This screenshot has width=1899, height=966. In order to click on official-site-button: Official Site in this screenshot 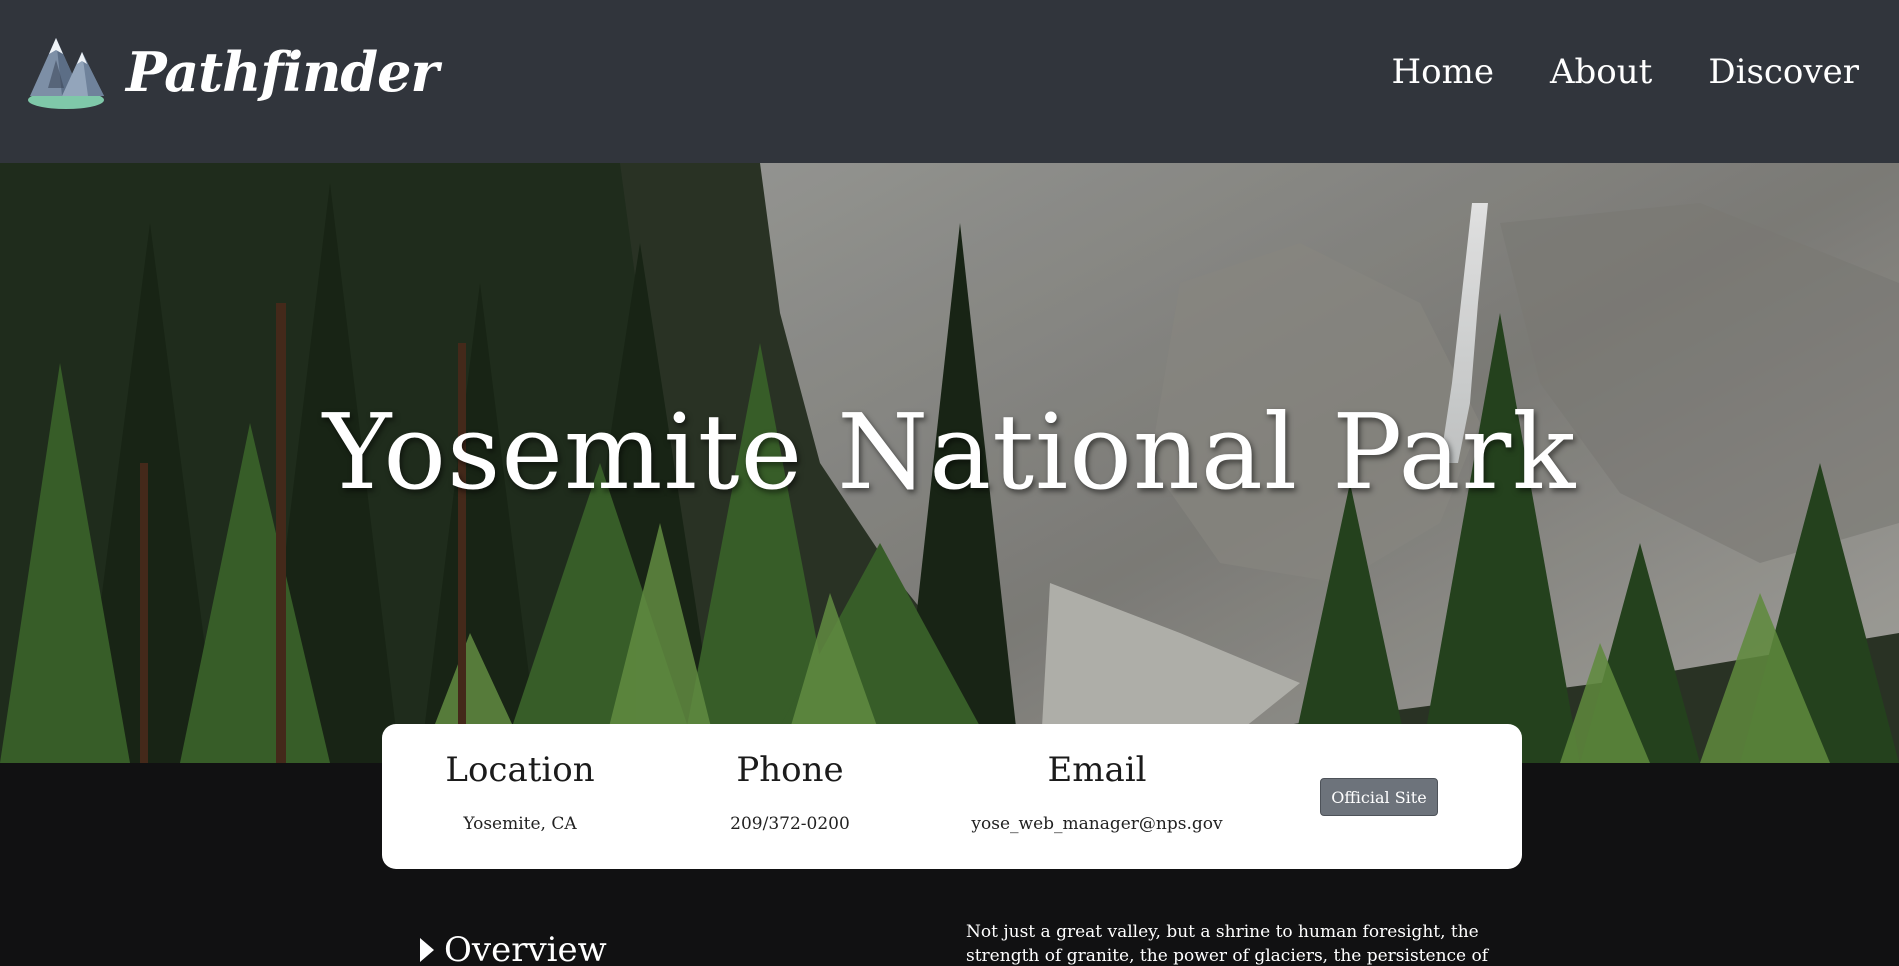, I will do `click(1379, 797)`.